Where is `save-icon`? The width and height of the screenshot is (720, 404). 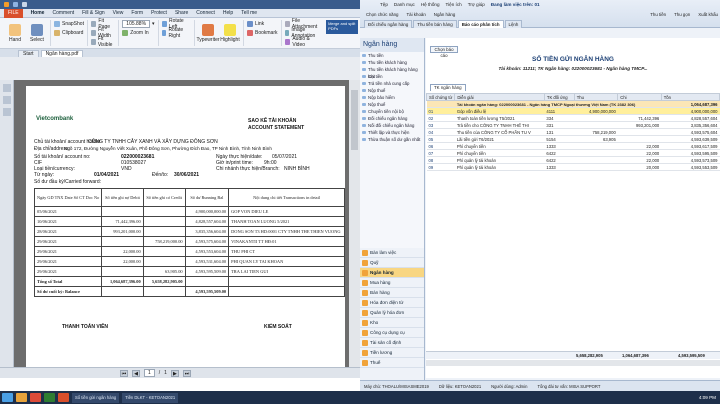
save-icon is located at coordinates (15, 4).